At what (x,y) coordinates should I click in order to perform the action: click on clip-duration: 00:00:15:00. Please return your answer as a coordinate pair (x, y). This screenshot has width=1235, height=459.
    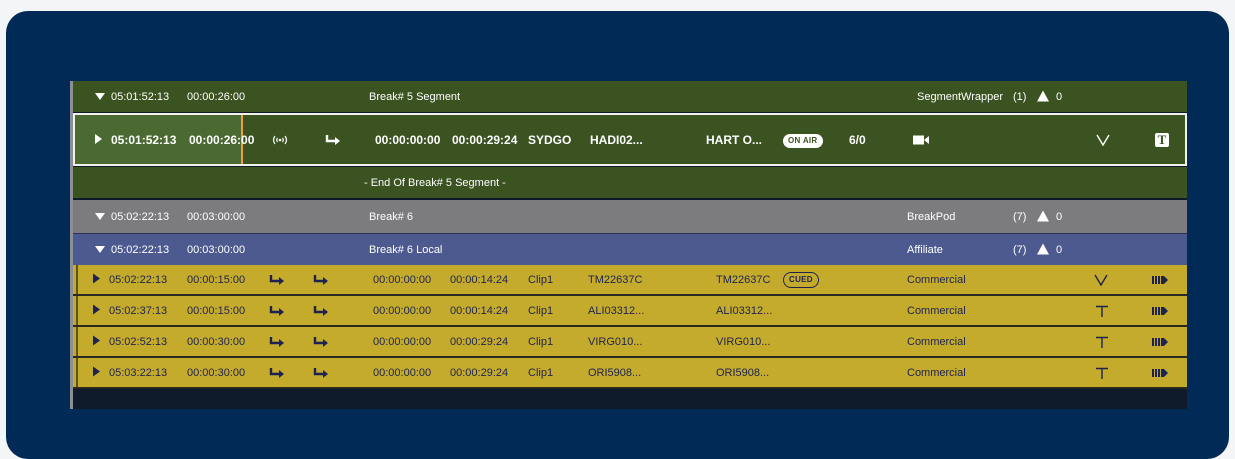
    Looking at the image, I should click on (216, 310).